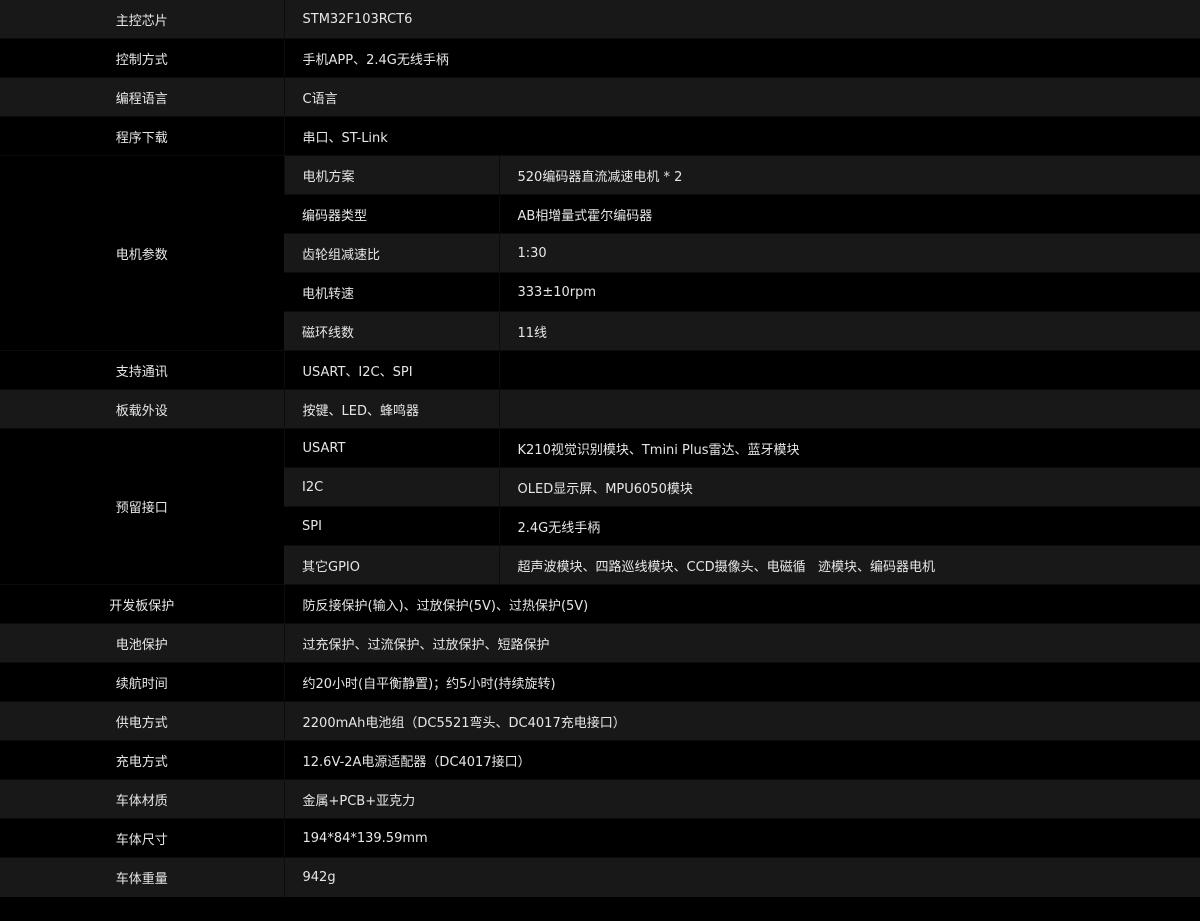 This screenshot has height=921, width=1200. Describe the element at coordinates (142, 838) in the screenshot. I see `spec-key: 车体尺寸` at that location.